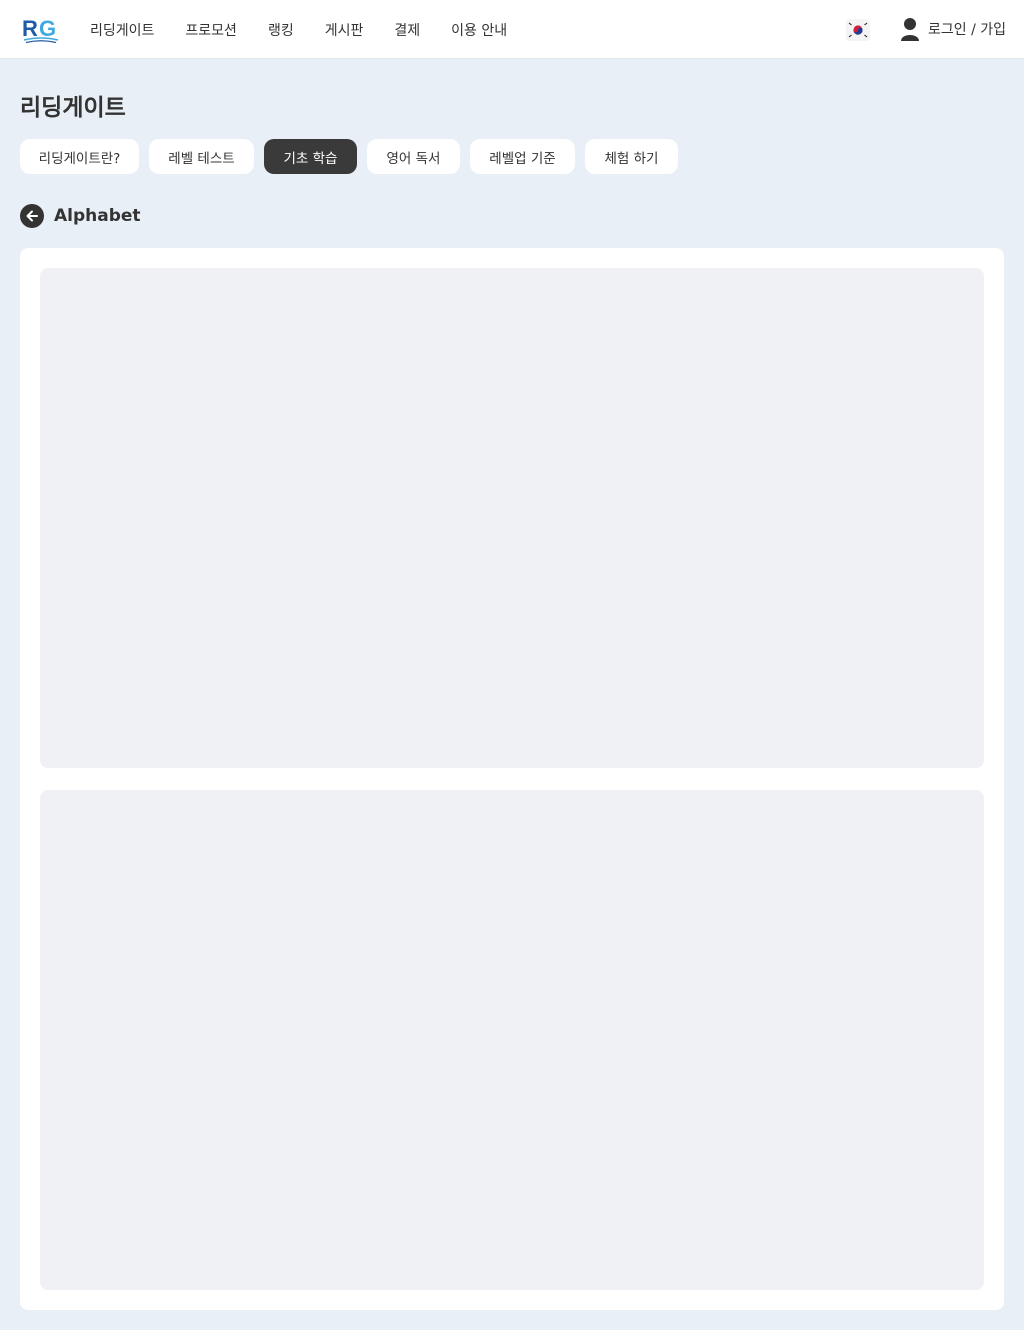  I want to click on nav-item-guide: 이용 안내, so click(479, 30).